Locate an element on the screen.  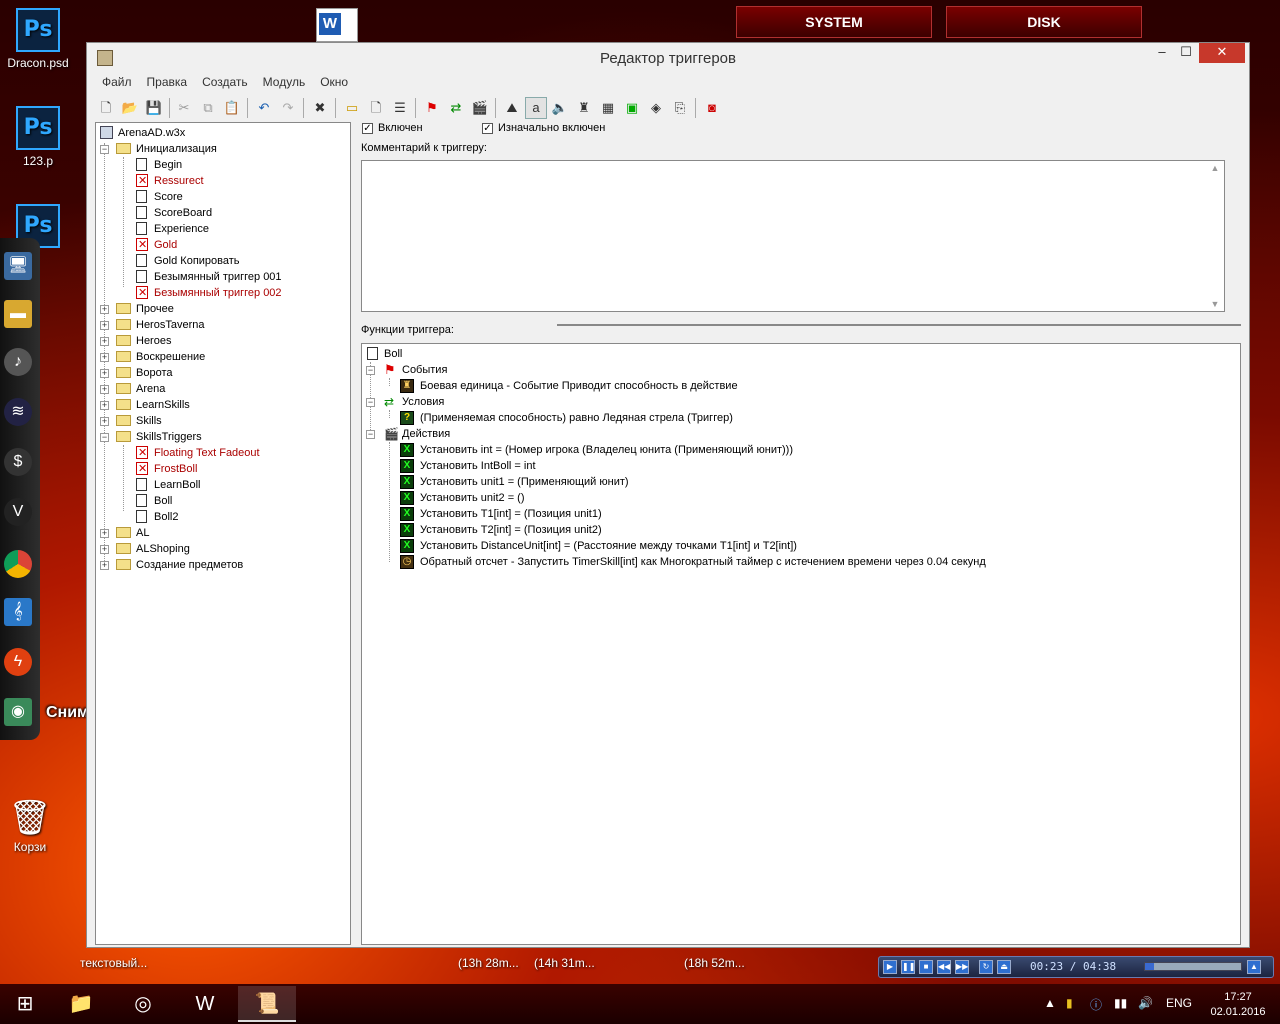
new-category-icon: ▭ is located at coordinates (352, 108).